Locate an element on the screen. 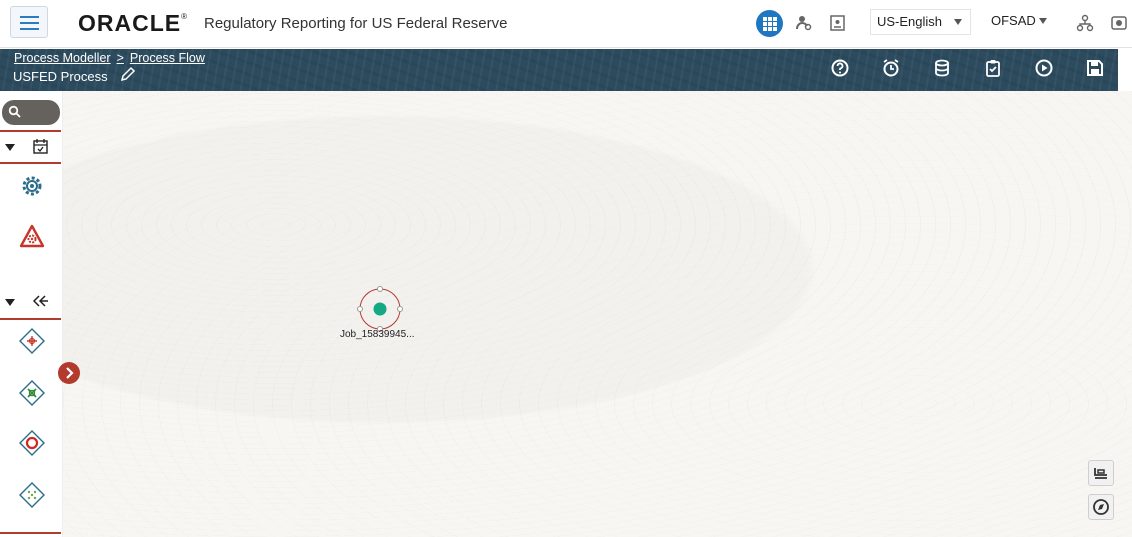 Image resolution: width=1132 pixels, height=537 pixels. calendar-icon is located at coordinates (40, 146).